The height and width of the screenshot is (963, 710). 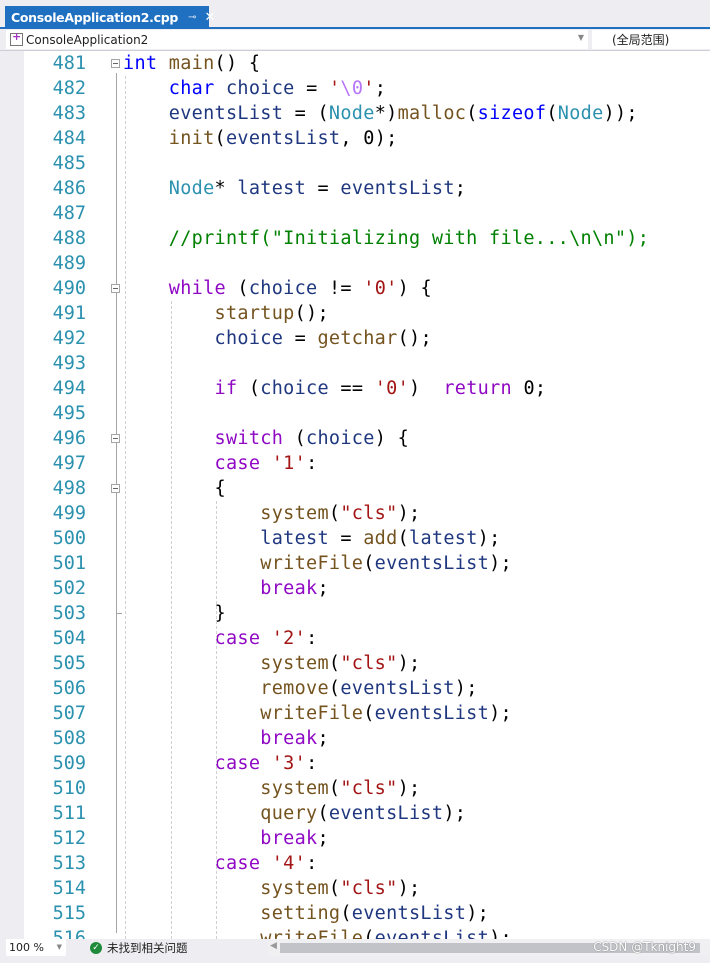 I want to click on code-line: 502 break;, so click(x=355, y=588).